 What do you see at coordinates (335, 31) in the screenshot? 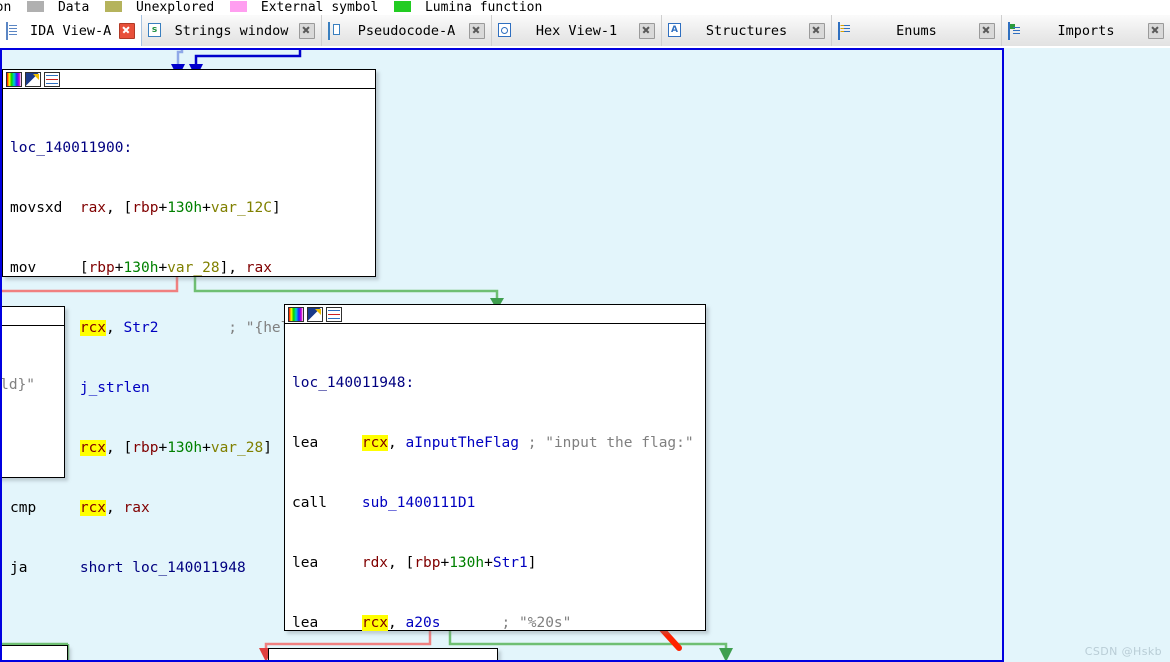
I see `pseudocode-icon` at bounding box center [335, 31].